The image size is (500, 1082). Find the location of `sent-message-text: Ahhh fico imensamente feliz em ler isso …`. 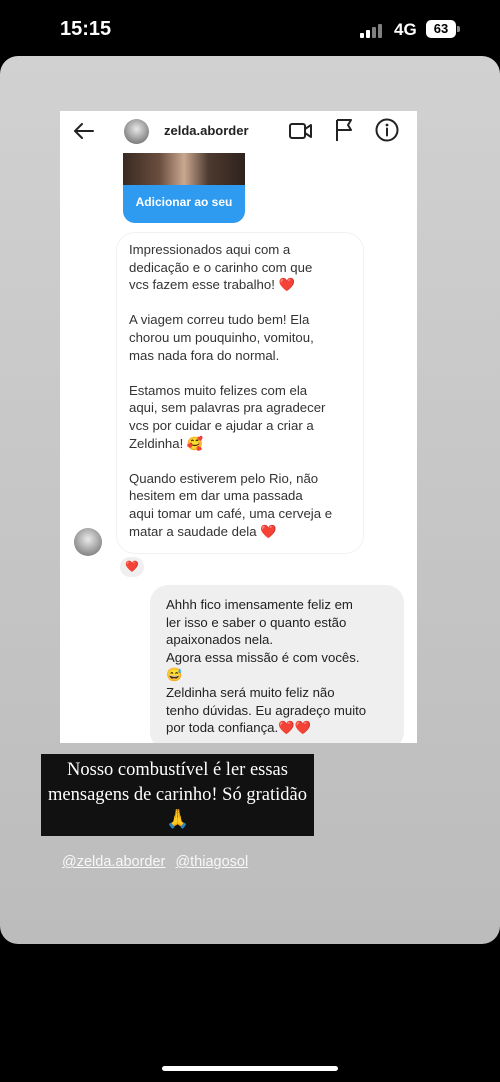

sent-message-text: Ahhh fico imensamente feliz em ler isso … is located at coordinates (266, 666).